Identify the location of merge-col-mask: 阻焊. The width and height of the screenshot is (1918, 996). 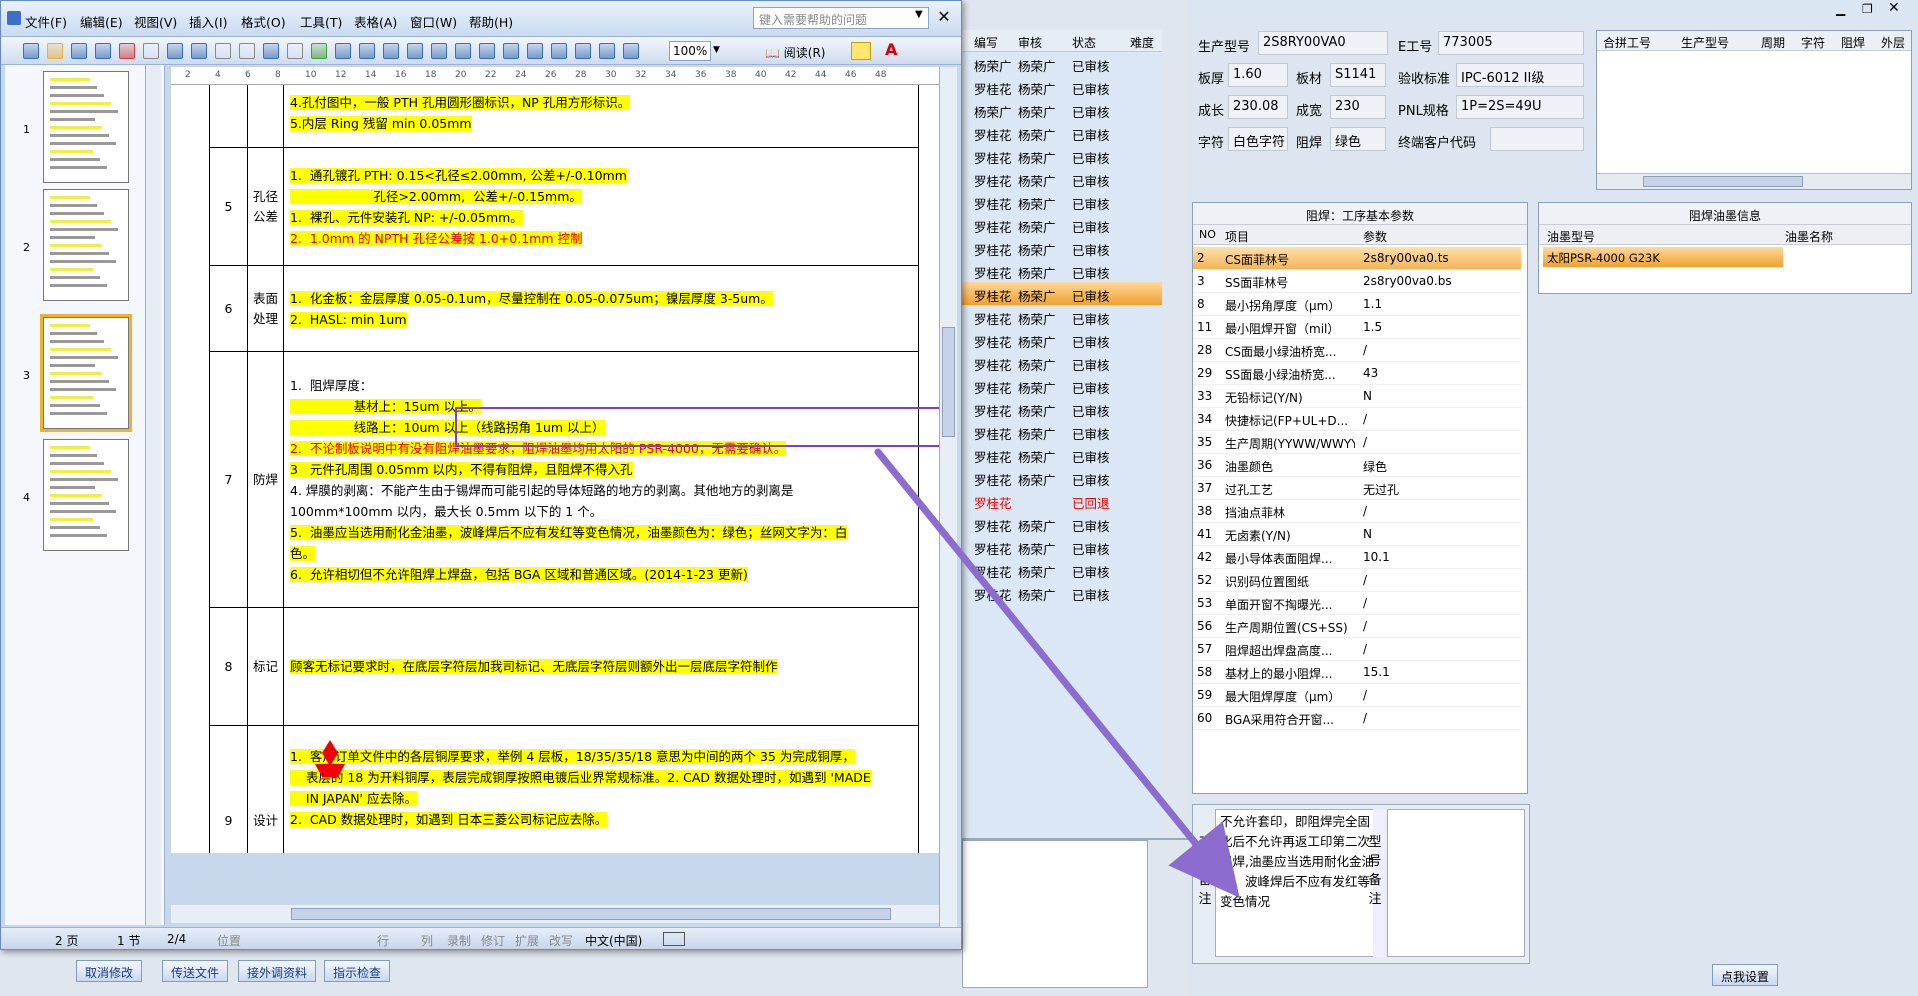
(1853, 42).